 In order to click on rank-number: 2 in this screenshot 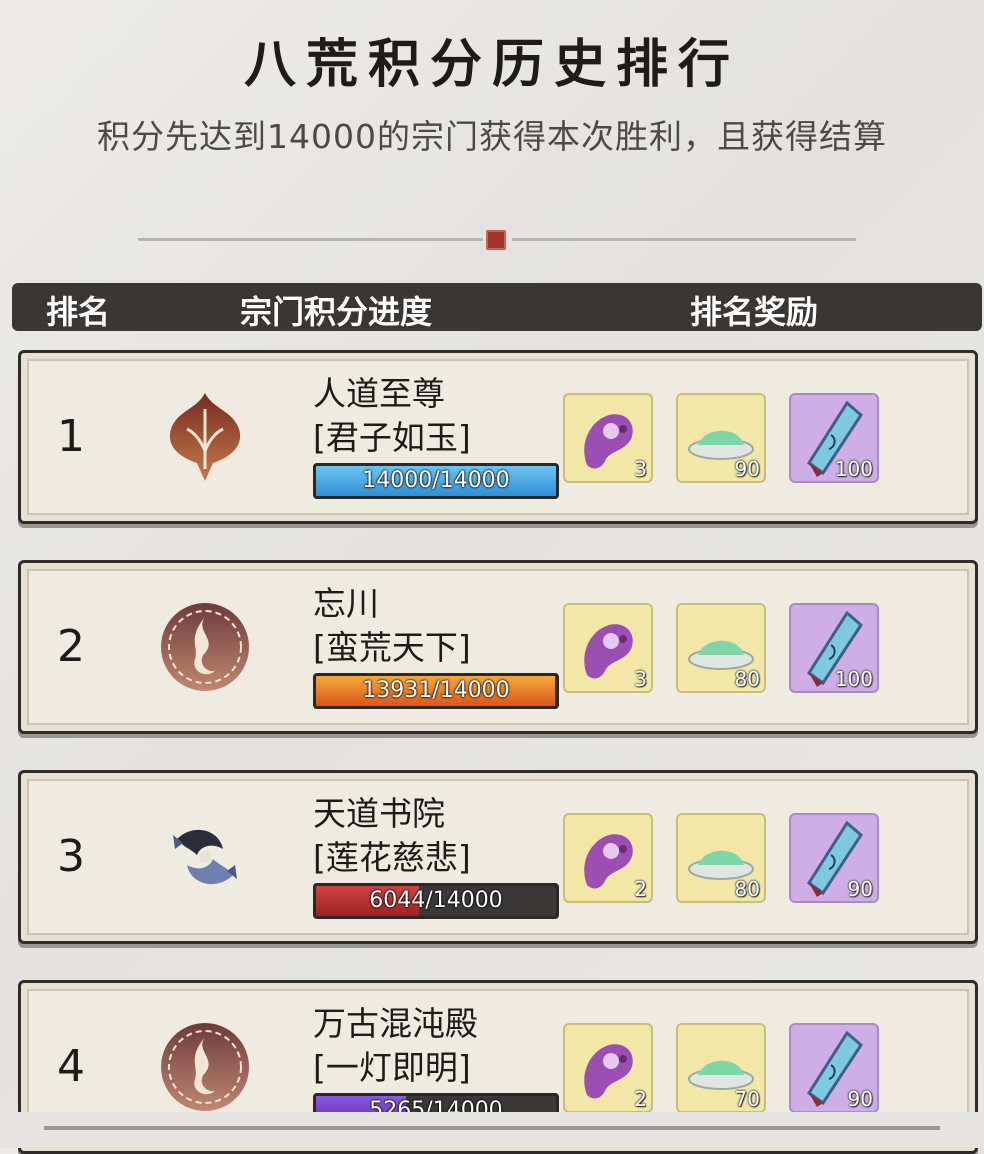, I will do `click(71, 646)`.